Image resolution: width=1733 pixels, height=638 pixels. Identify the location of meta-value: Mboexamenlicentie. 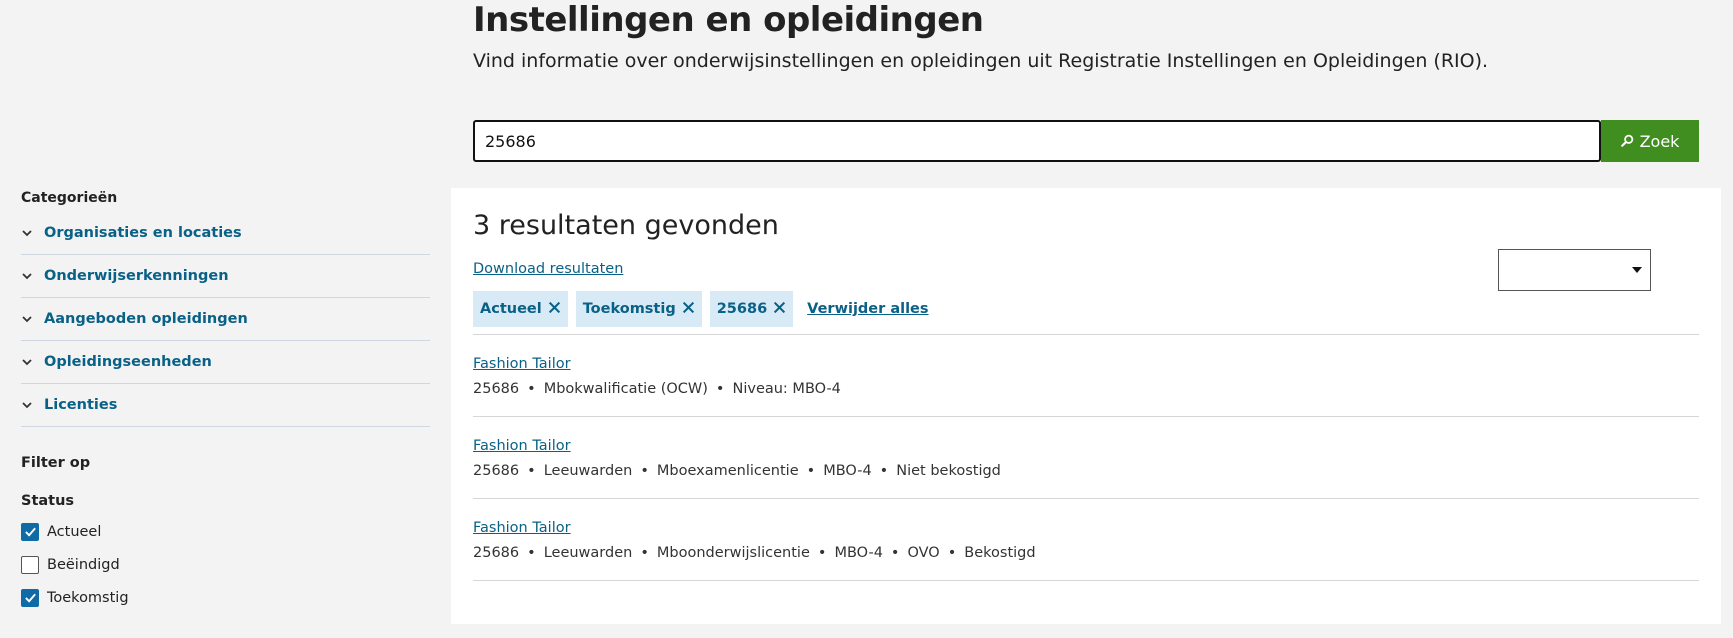
(727, 471).